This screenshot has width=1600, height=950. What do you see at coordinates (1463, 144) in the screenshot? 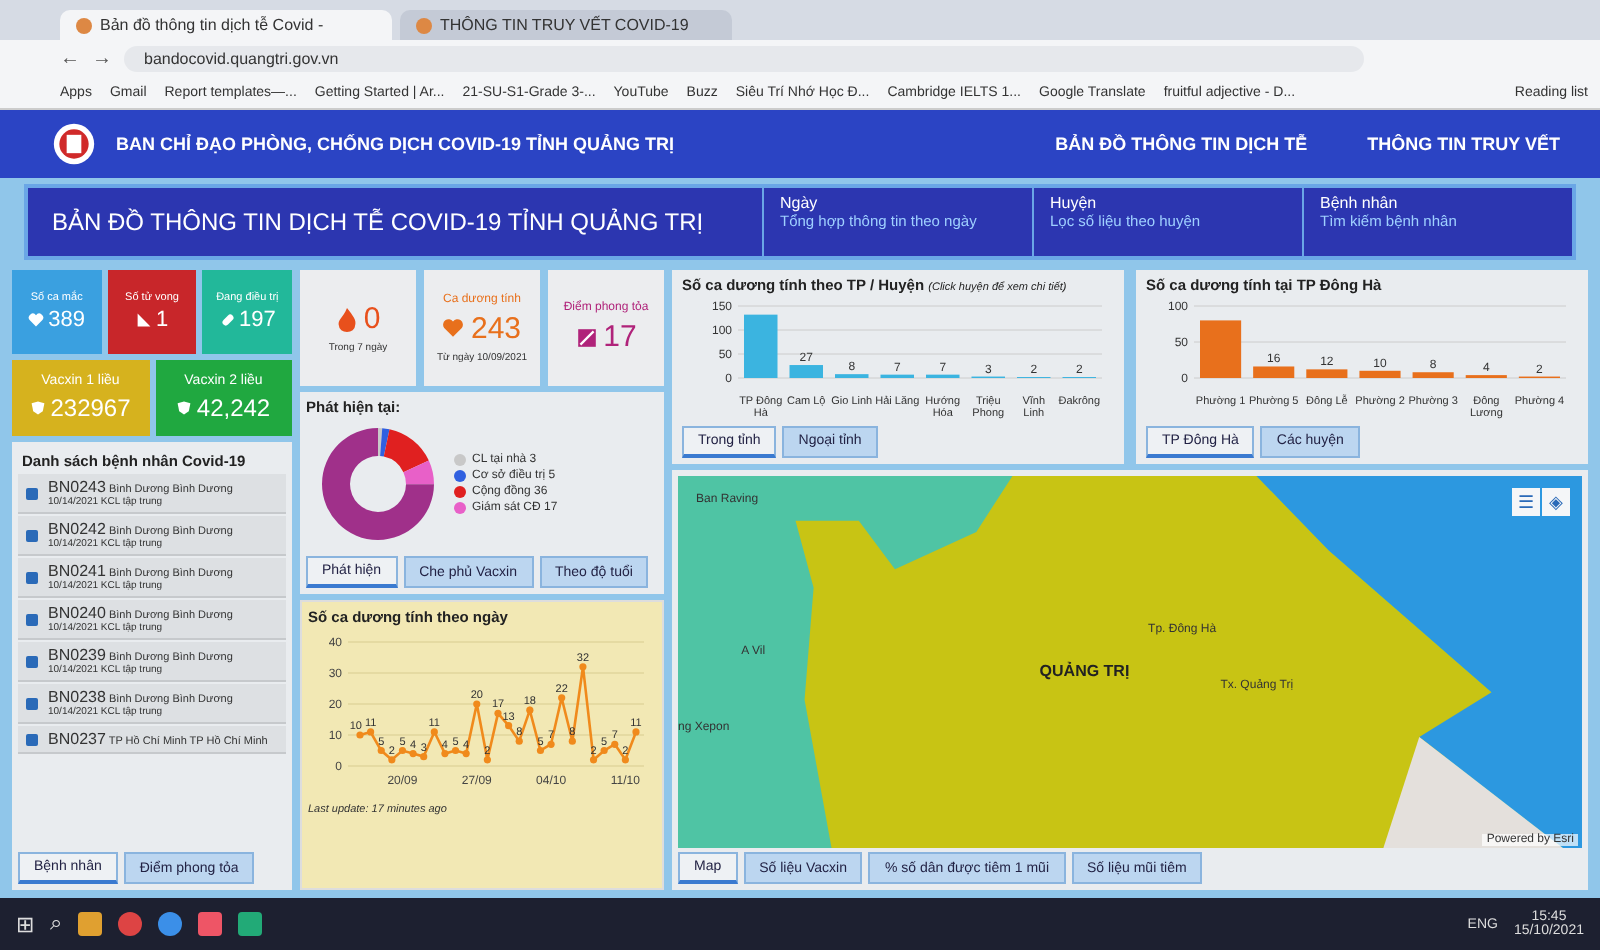
I see `nav-link: THÔNG TIN TRUY VẾT` at bounding box center [1463, 144].